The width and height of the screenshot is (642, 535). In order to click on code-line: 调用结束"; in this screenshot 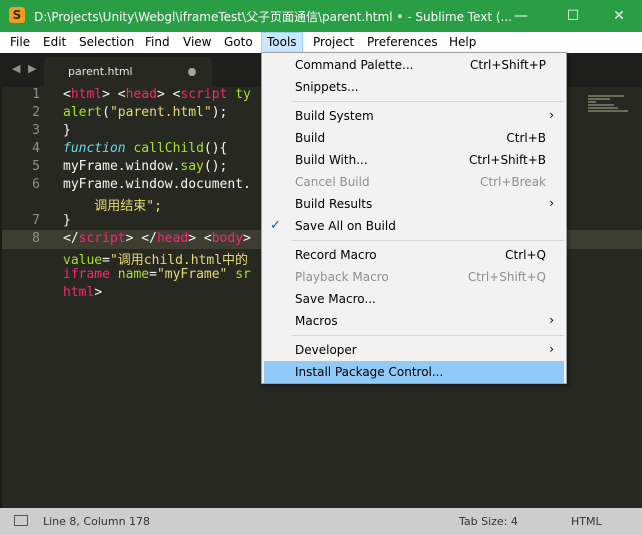, I will do `click(112, 206)`.